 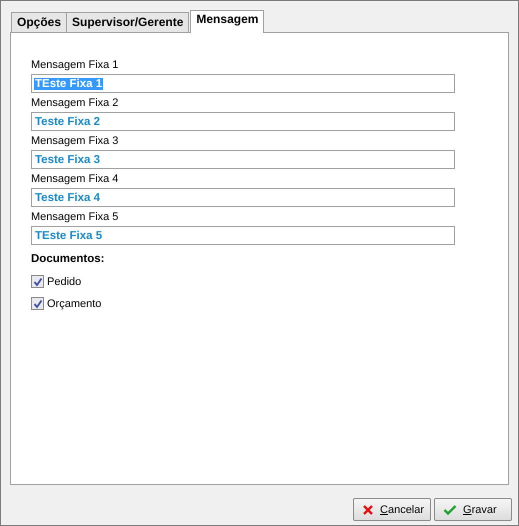 I want to click on text-field: Teste Fixa 2, so click(x=243, y=121).